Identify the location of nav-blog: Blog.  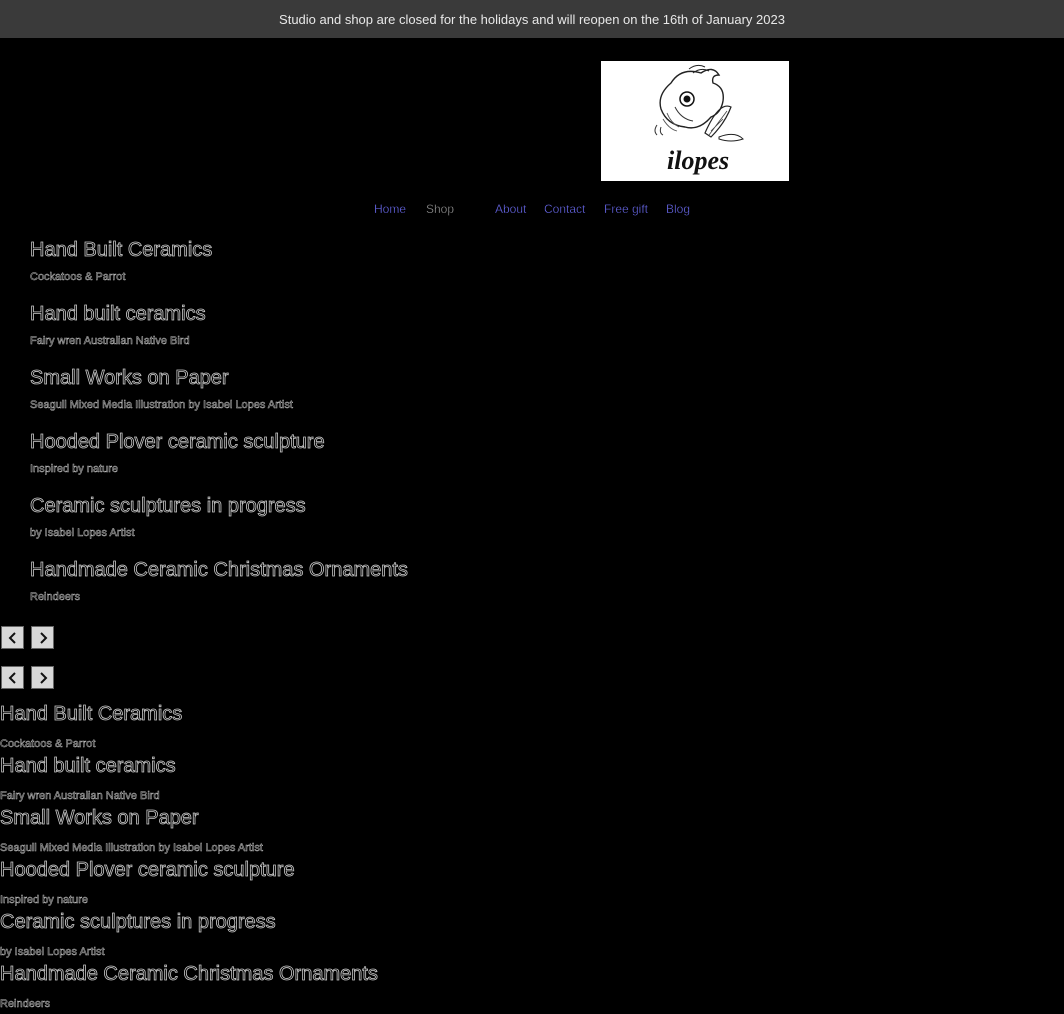
(678, 209).